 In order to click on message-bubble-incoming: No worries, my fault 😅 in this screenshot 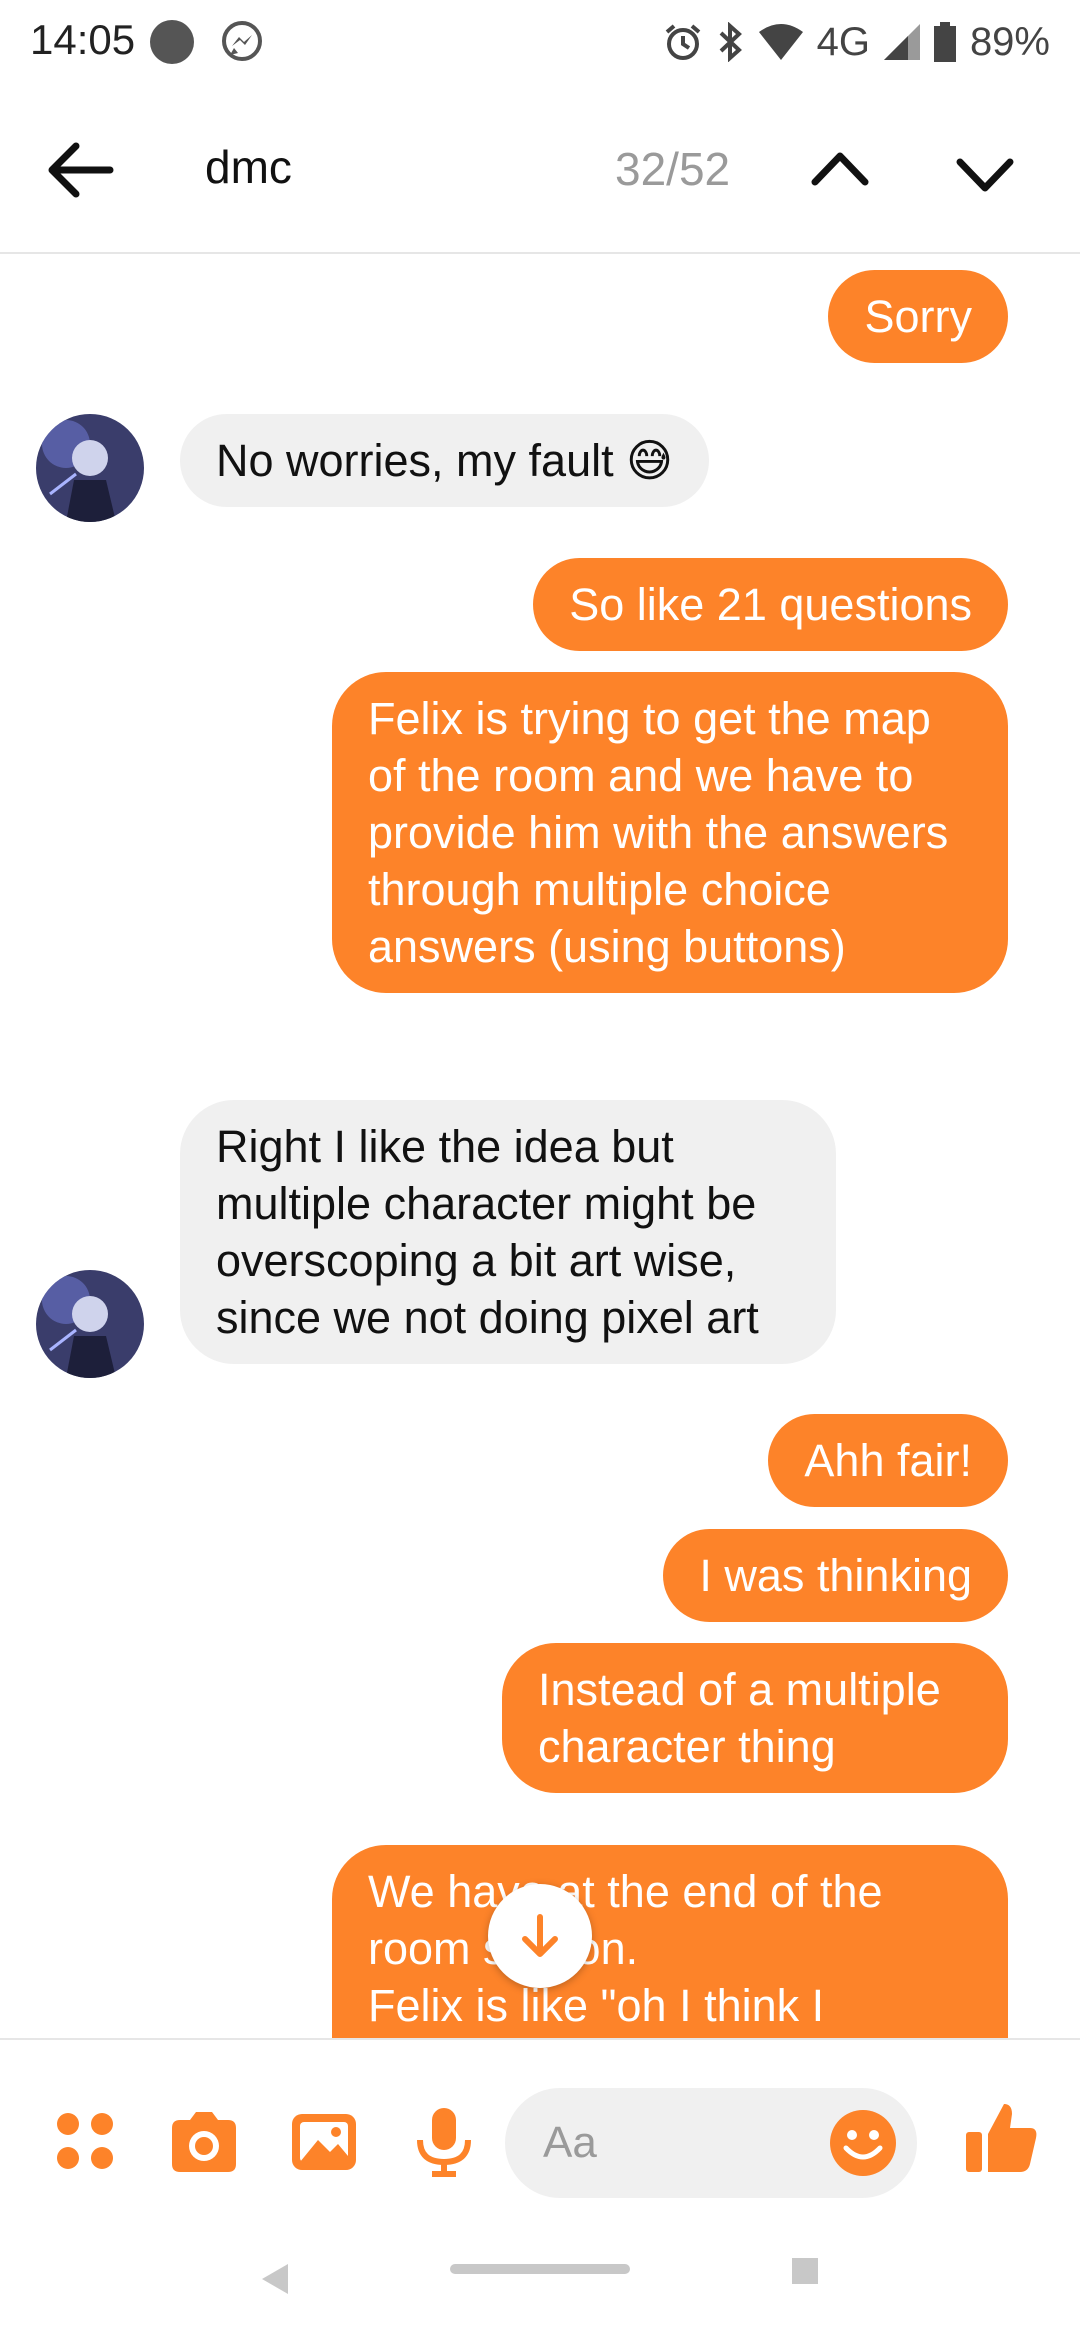, I will do `click(445, 460)`.